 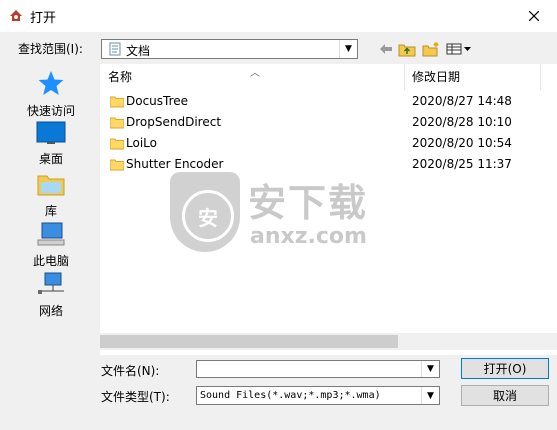 I want to click on close-button, so click(x=534, y=16).